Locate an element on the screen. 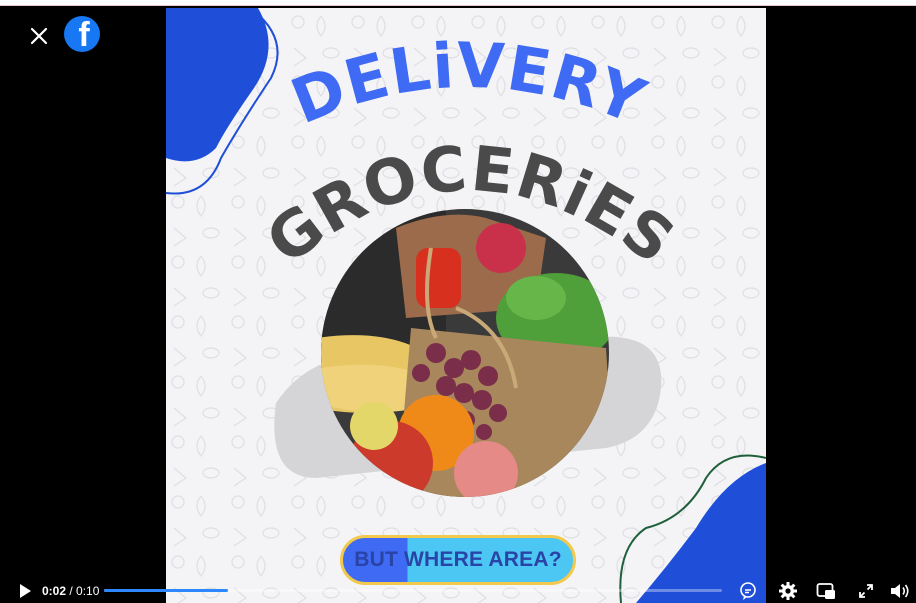  duration: 0:10 is located at coordinates (88, 591).